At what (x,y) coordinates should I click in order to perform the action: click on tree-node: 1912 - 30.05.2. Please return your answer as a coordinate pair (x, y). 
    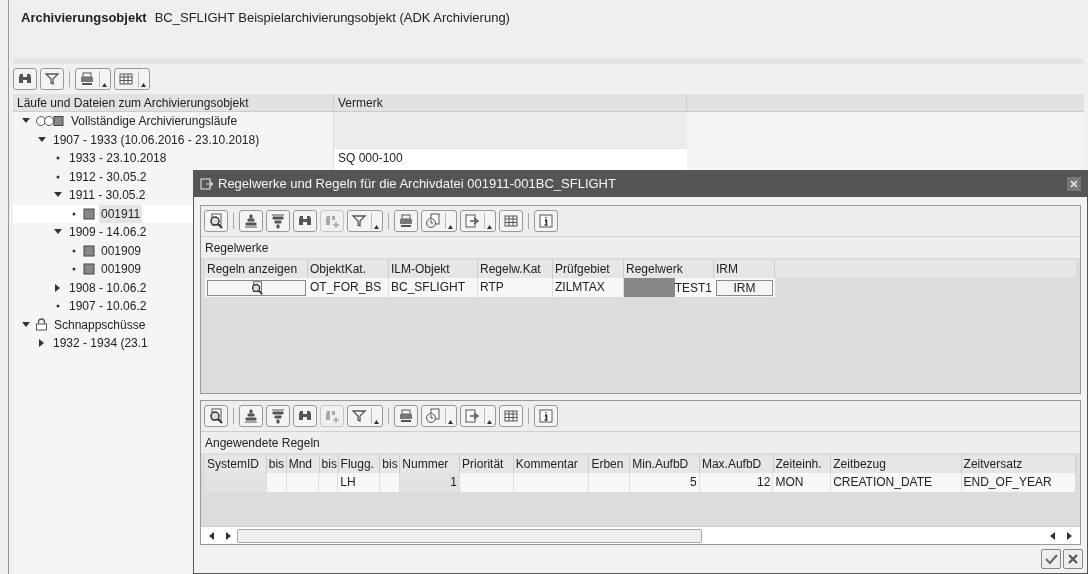
    Looking at the image, I should click on (108, 176).